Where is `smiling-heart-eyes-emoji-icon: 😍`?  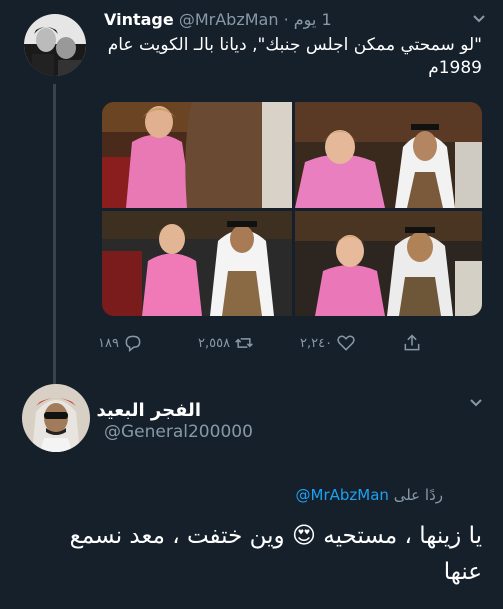
smiling-heart-eyes-emoji-icon: 😍 is located at coordinates (303, 536).